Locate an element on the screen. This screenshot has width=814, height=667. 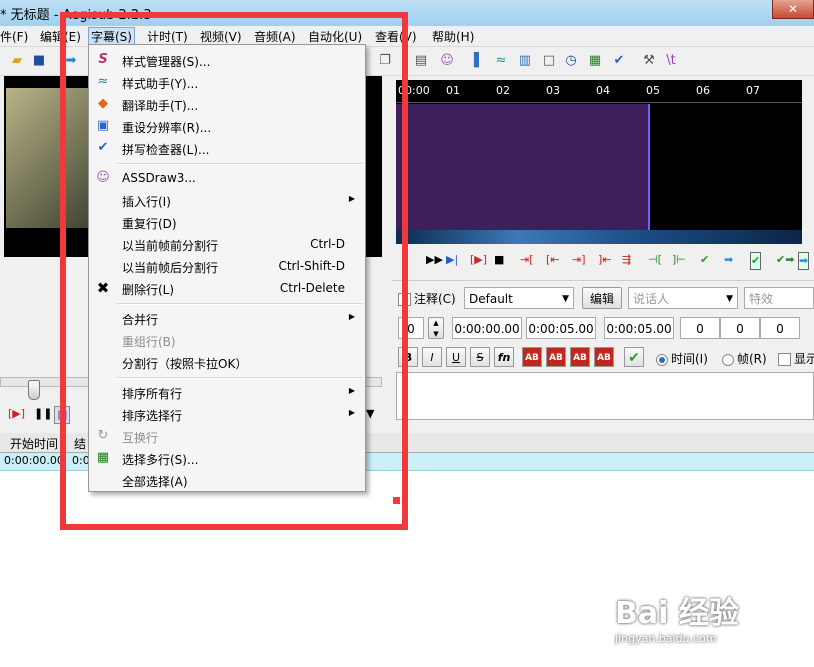
play-to-end-icon: ⇶ is located at coordinates (626, 260).